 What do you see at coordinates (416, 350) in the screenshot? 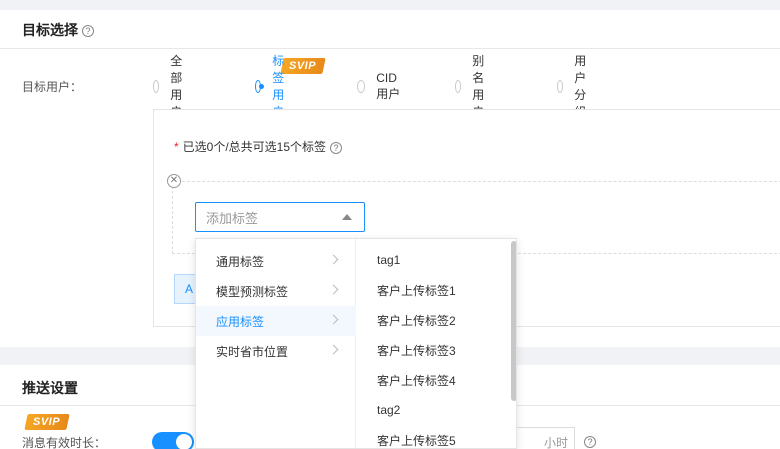
I see `tag-option: 客户上传标签3` at bounding box center [416, 350].